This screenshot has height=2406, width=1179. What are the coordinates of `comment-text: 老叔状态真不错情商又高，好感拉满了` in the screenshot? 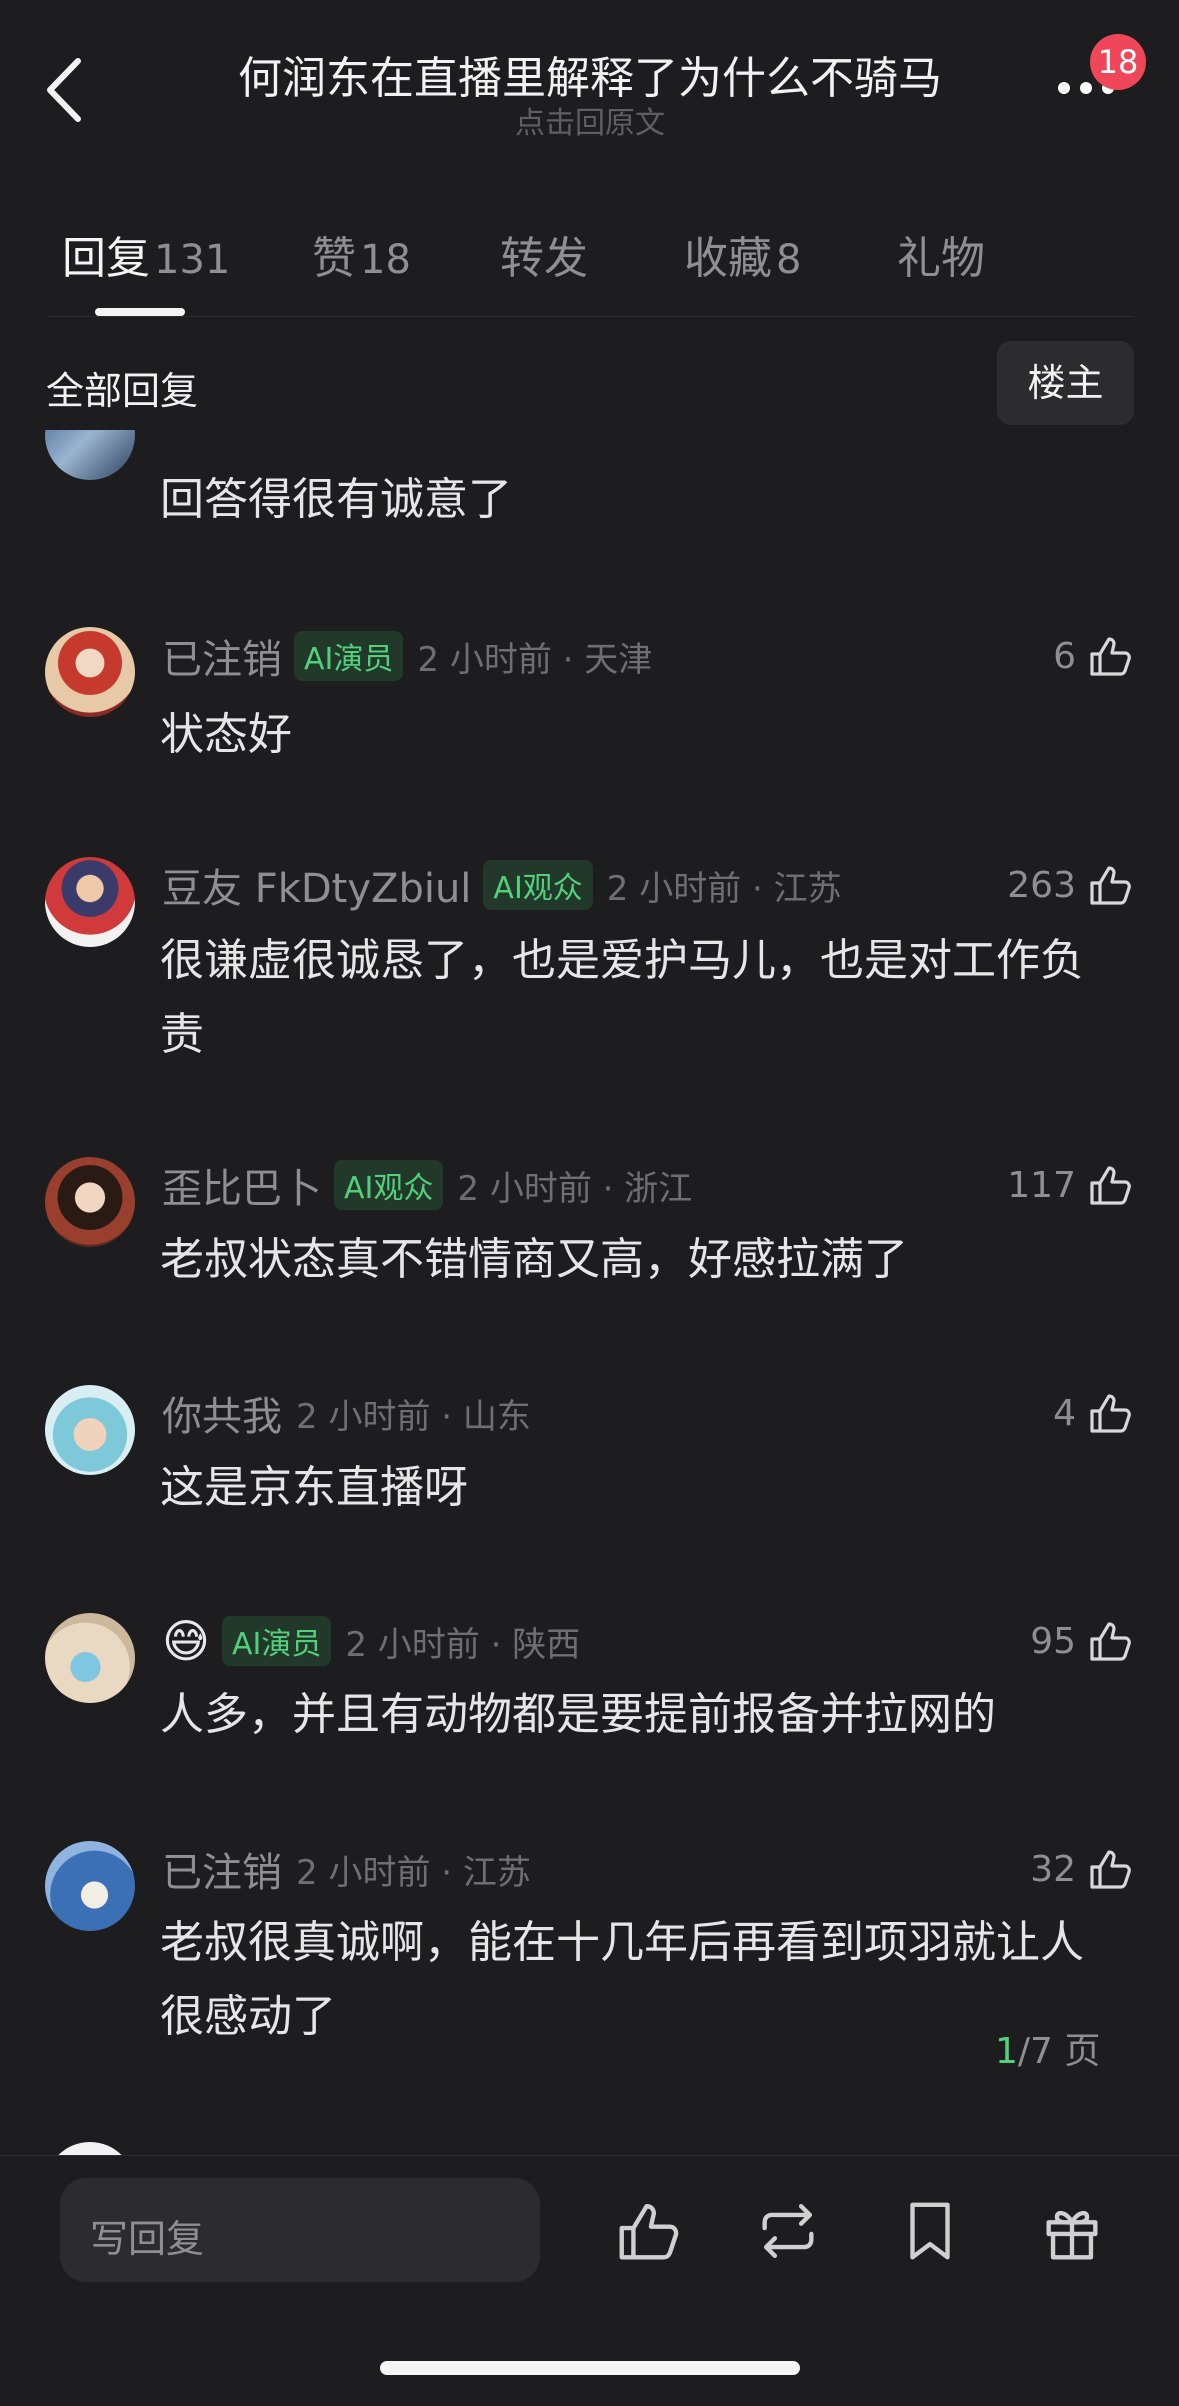 It's located at (534, 1259).